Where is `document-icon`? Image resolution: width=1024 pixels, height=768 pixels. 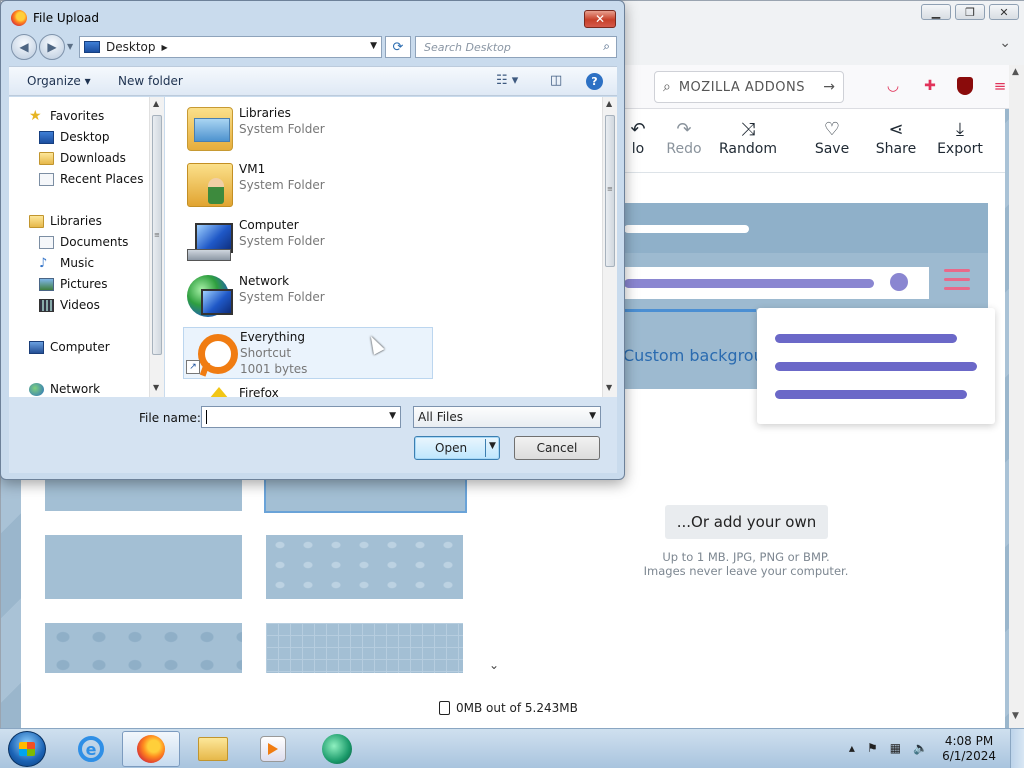 document-icon is located at coordinates (444, 708).